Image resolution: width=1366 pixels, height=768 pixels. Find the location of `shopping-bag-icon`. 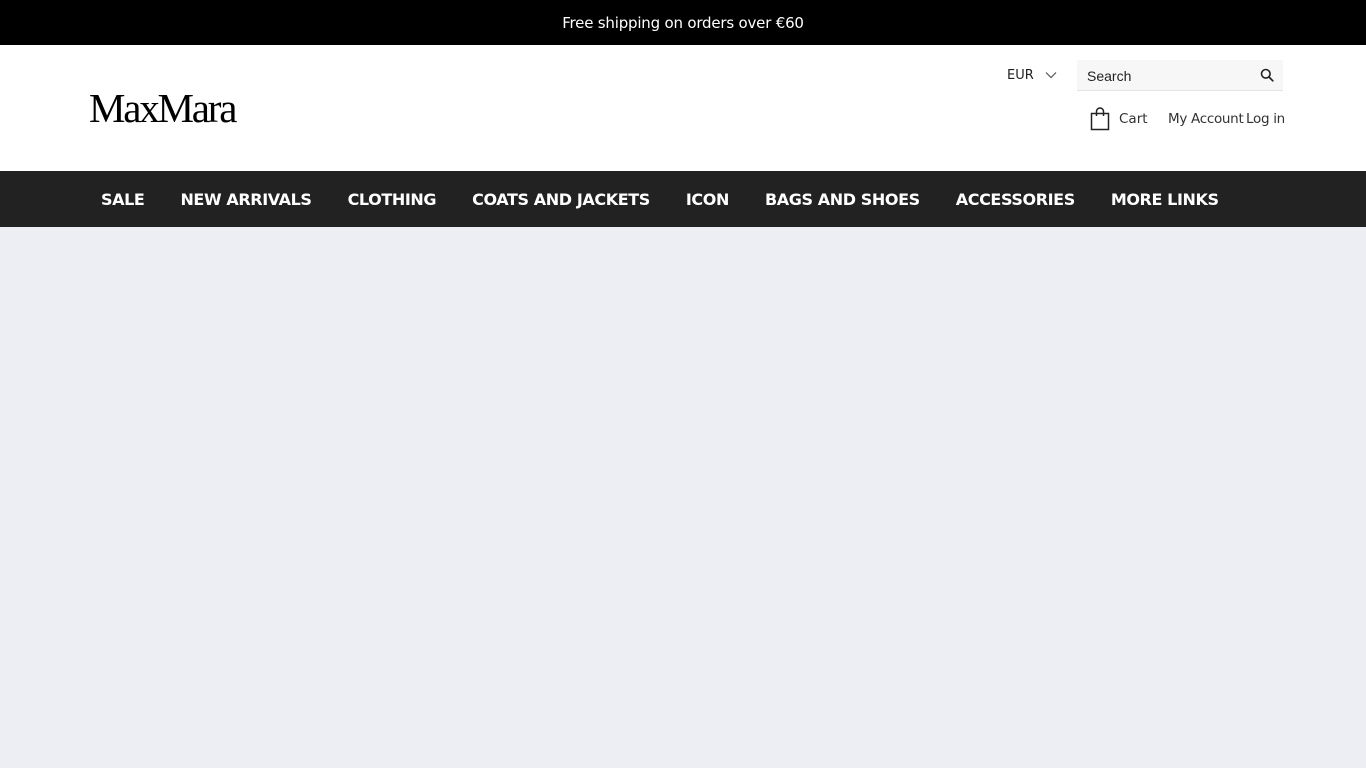

shopping-bag-icon is located at coordinates (1100, 119).